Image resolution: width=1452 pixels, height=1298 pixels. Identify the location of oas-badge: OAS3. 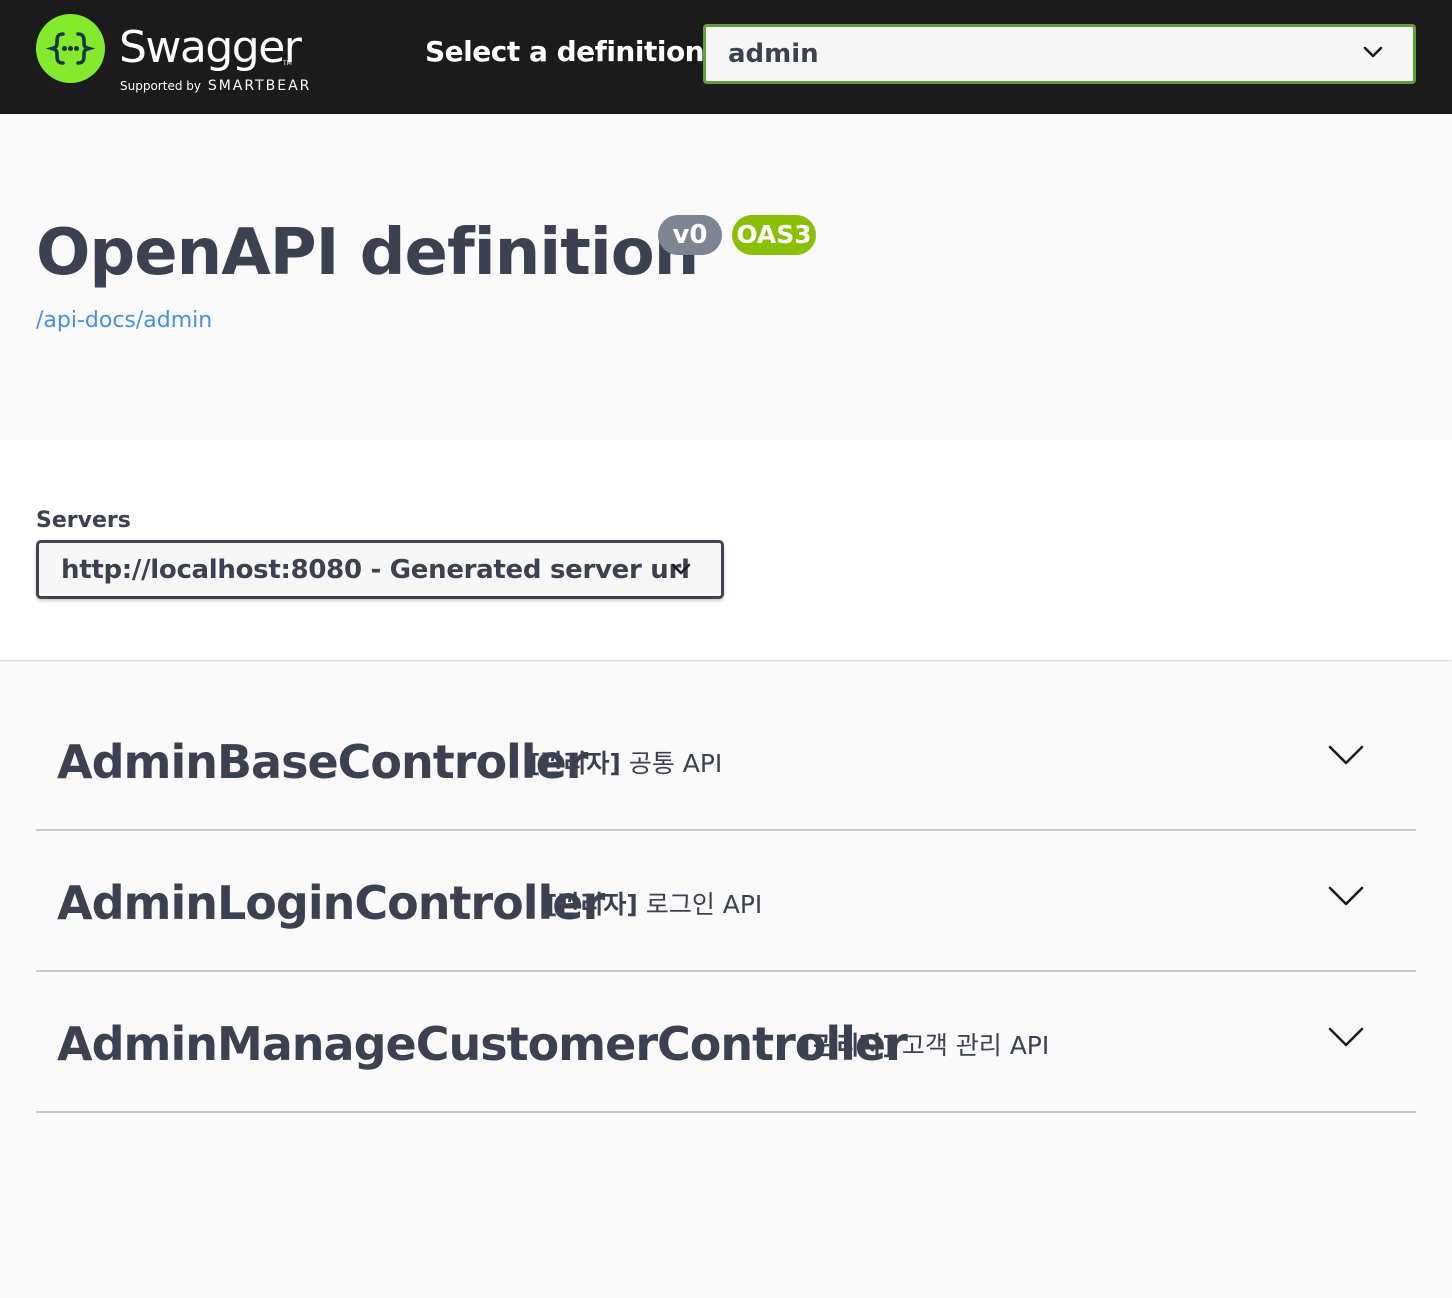
(774, 235).